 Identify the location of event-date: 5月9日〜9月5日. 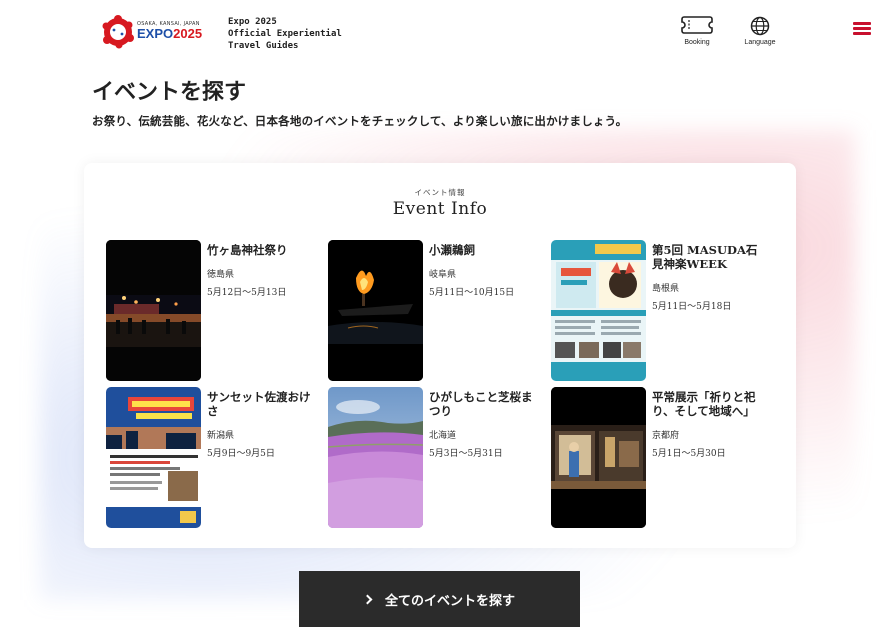
(241, 454).